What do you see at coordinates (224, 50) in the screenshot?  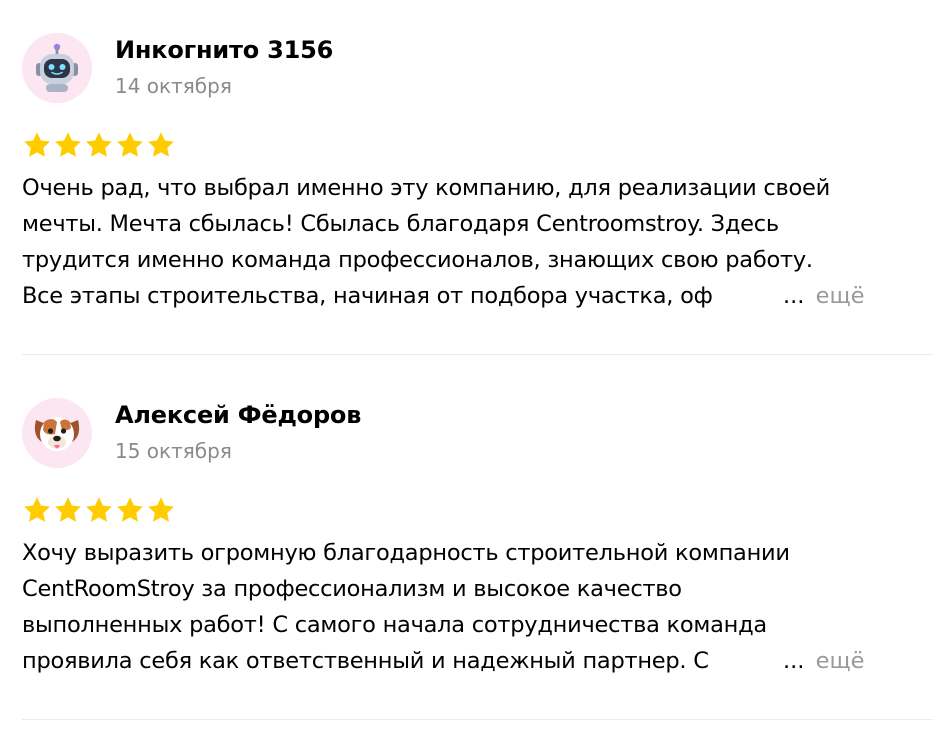 I see `review-author: Инкогнито 3156` at bounding box center [224, 50].